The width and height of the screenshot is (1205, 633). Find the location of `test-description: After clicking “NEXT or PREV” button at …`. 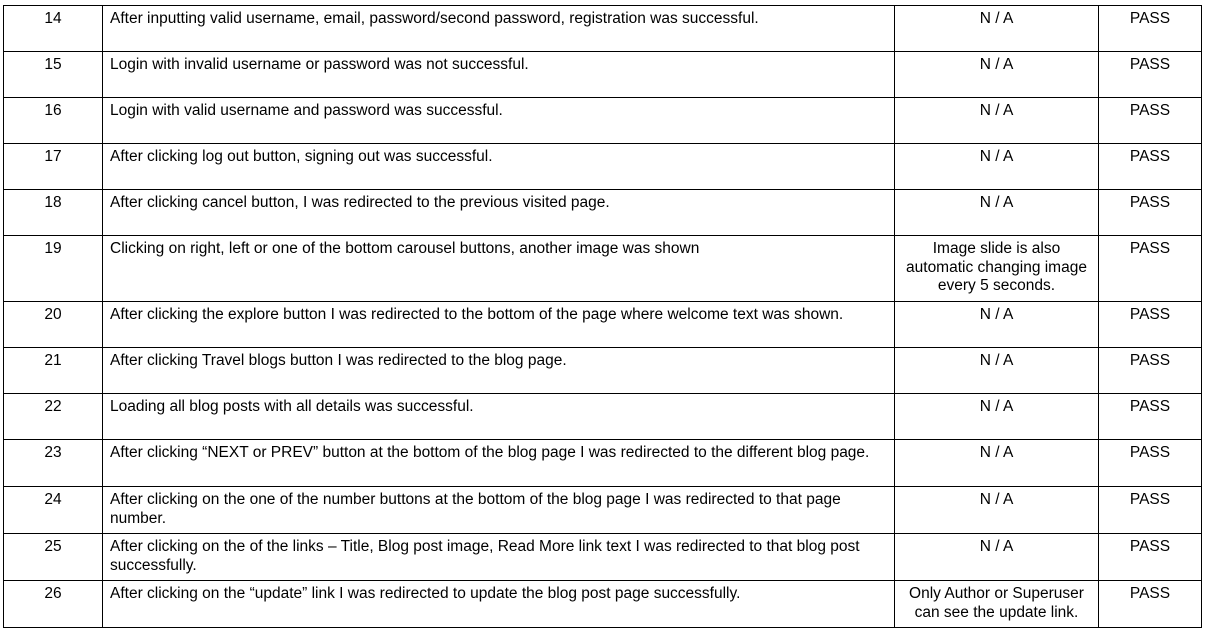

test-description: After clicking “NEXT or PREV” button at … is located at coordinates (498, 463).